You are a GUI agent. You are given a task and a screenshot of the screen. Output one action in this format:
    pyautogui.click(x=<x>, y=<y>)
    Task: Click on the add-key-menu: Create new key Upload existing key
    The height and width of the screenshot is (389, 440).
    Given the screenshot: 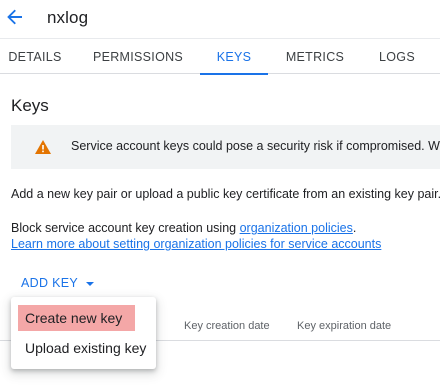 What is the action you would take?
    pyautogui.click(x=83, y=333)
    